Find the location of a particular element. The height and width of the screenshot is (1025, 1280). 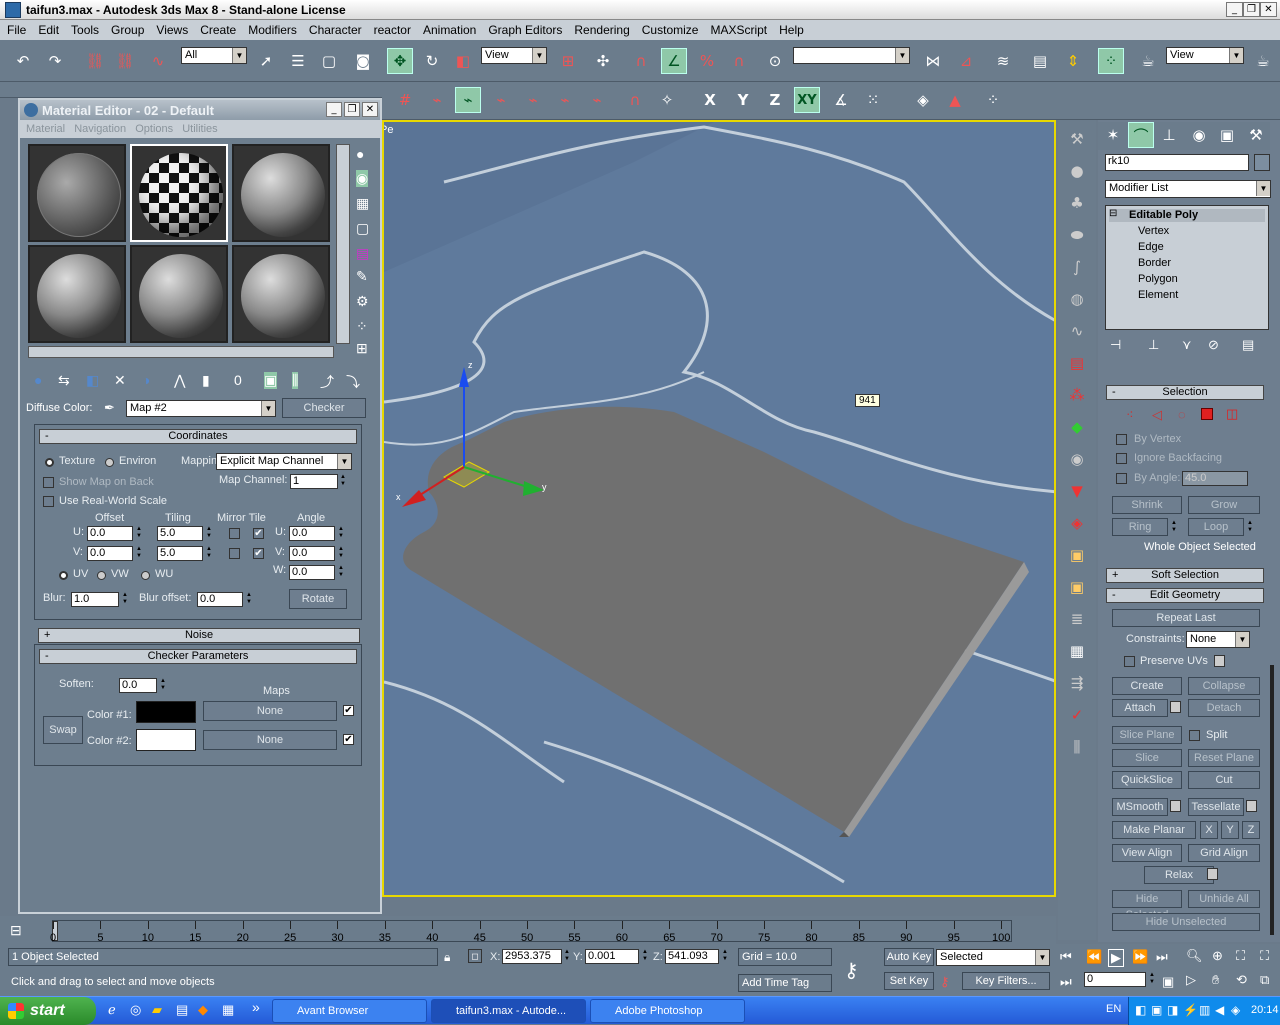

noise-rollout-header: + Noise is located at coordinates (199, 635).